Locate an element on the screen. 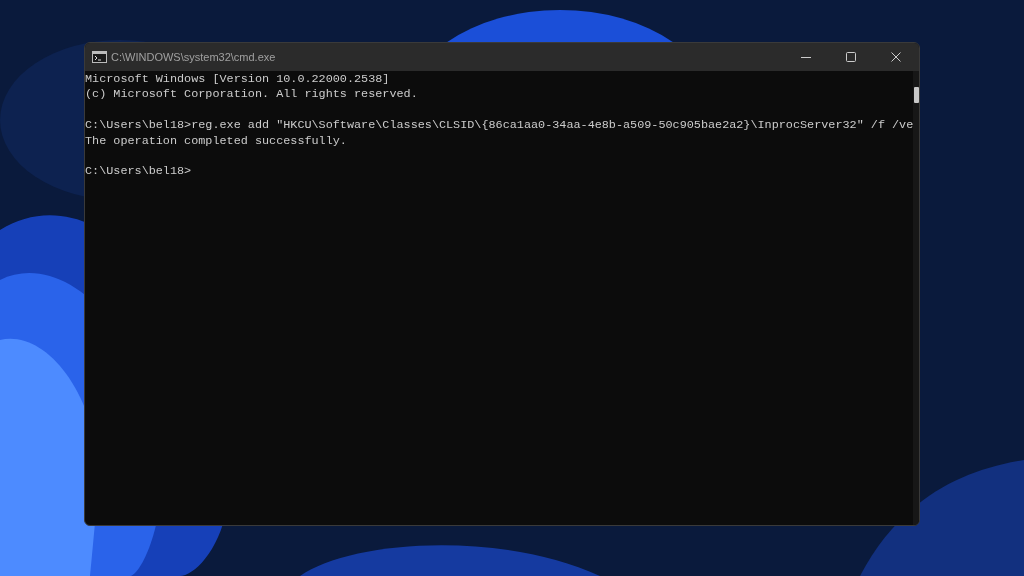 The width and height of the screenshot is (1024, 576). console-icon is located at coordinates (99, 57).